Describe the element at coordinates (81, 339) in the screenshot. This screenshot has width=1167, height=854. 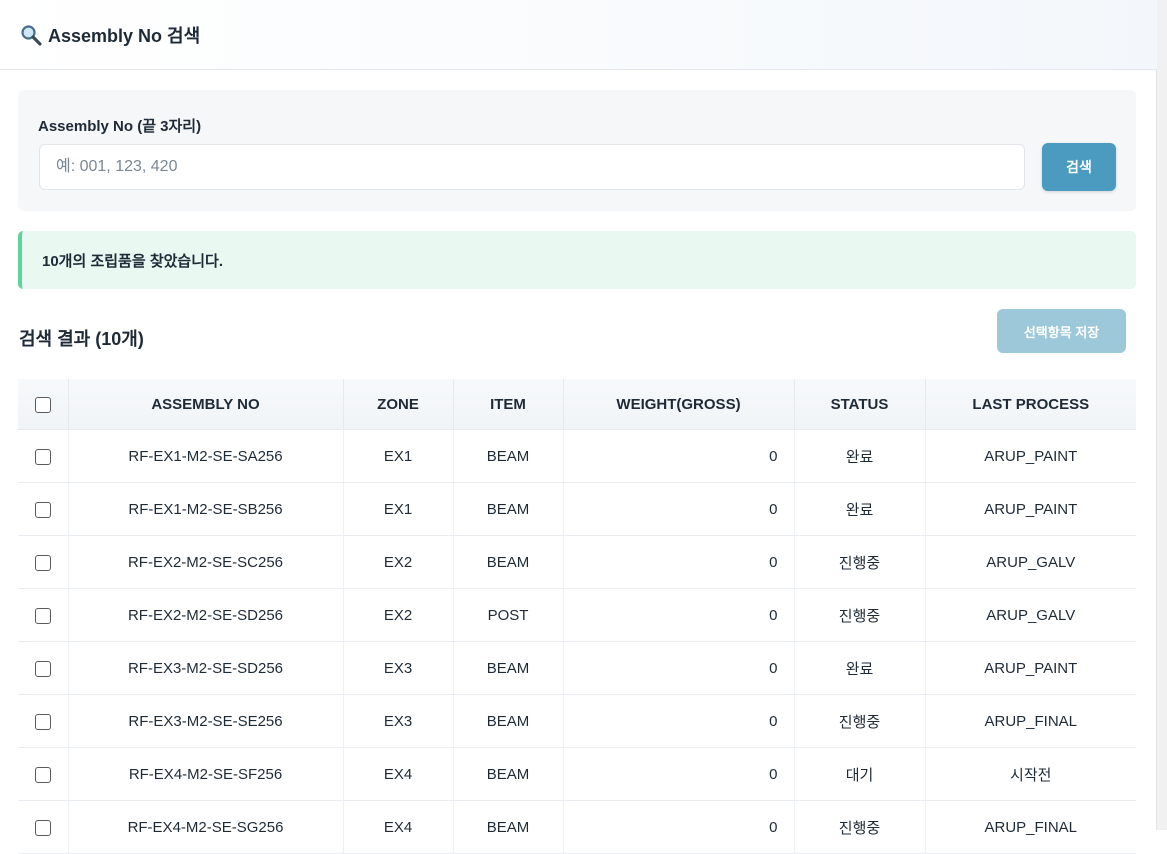
I see `results-title: 검색 결과 (10개)` at that location.